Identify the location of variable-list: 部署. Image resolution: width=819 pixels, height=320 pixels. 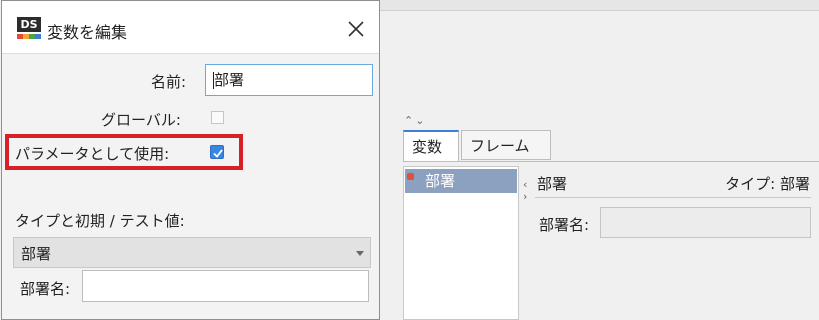
(461, 243).